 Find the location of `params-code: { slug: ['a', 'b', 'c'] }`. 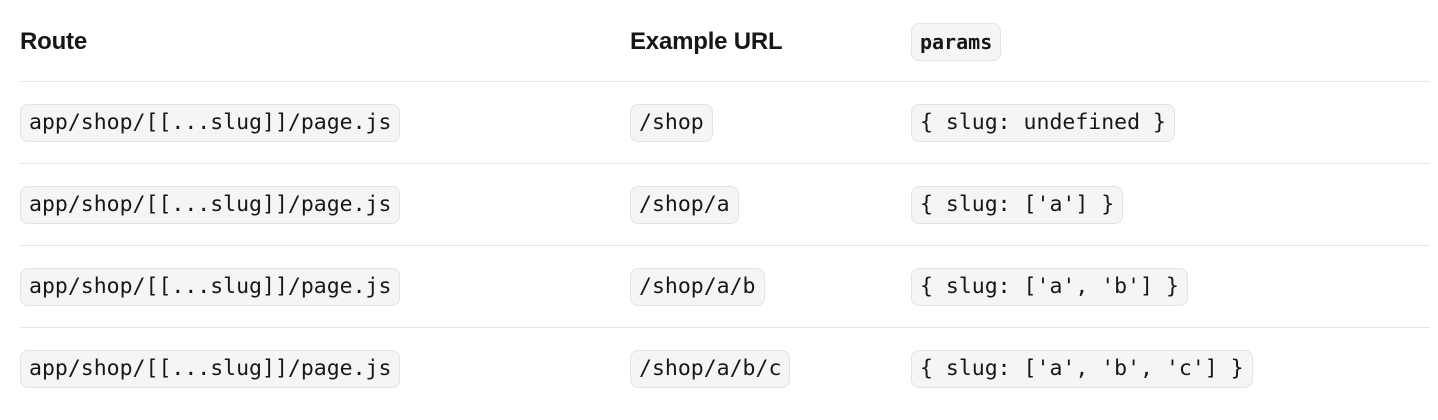

params-code: { slug: ['a', 'b', 'c'] } is located at coordinates (1082, 369).